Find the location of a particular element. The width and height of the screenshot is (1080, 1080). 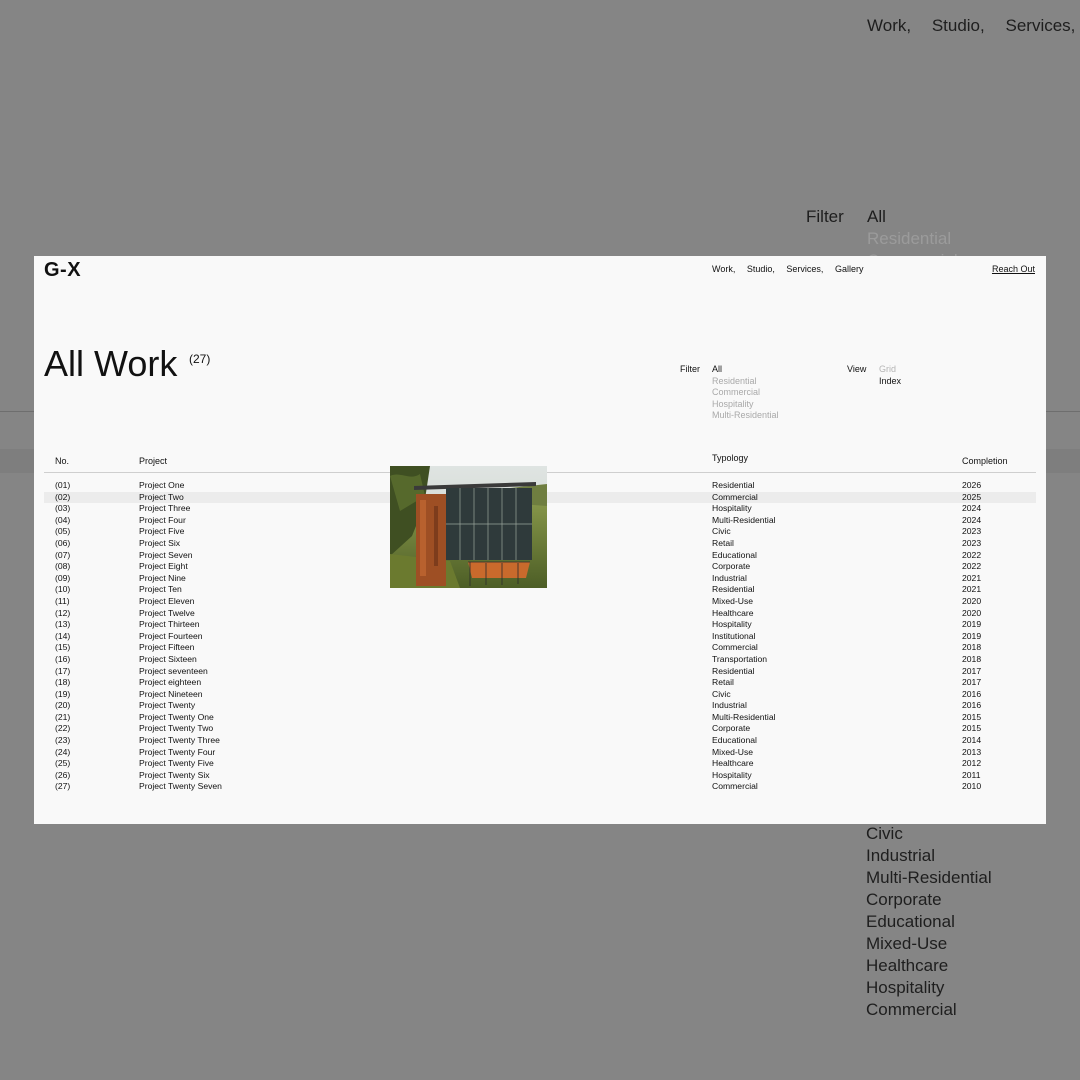

table-row: (24) Project Twenty Four Mixed-Use 2013 is located at coordinates (540, 753).